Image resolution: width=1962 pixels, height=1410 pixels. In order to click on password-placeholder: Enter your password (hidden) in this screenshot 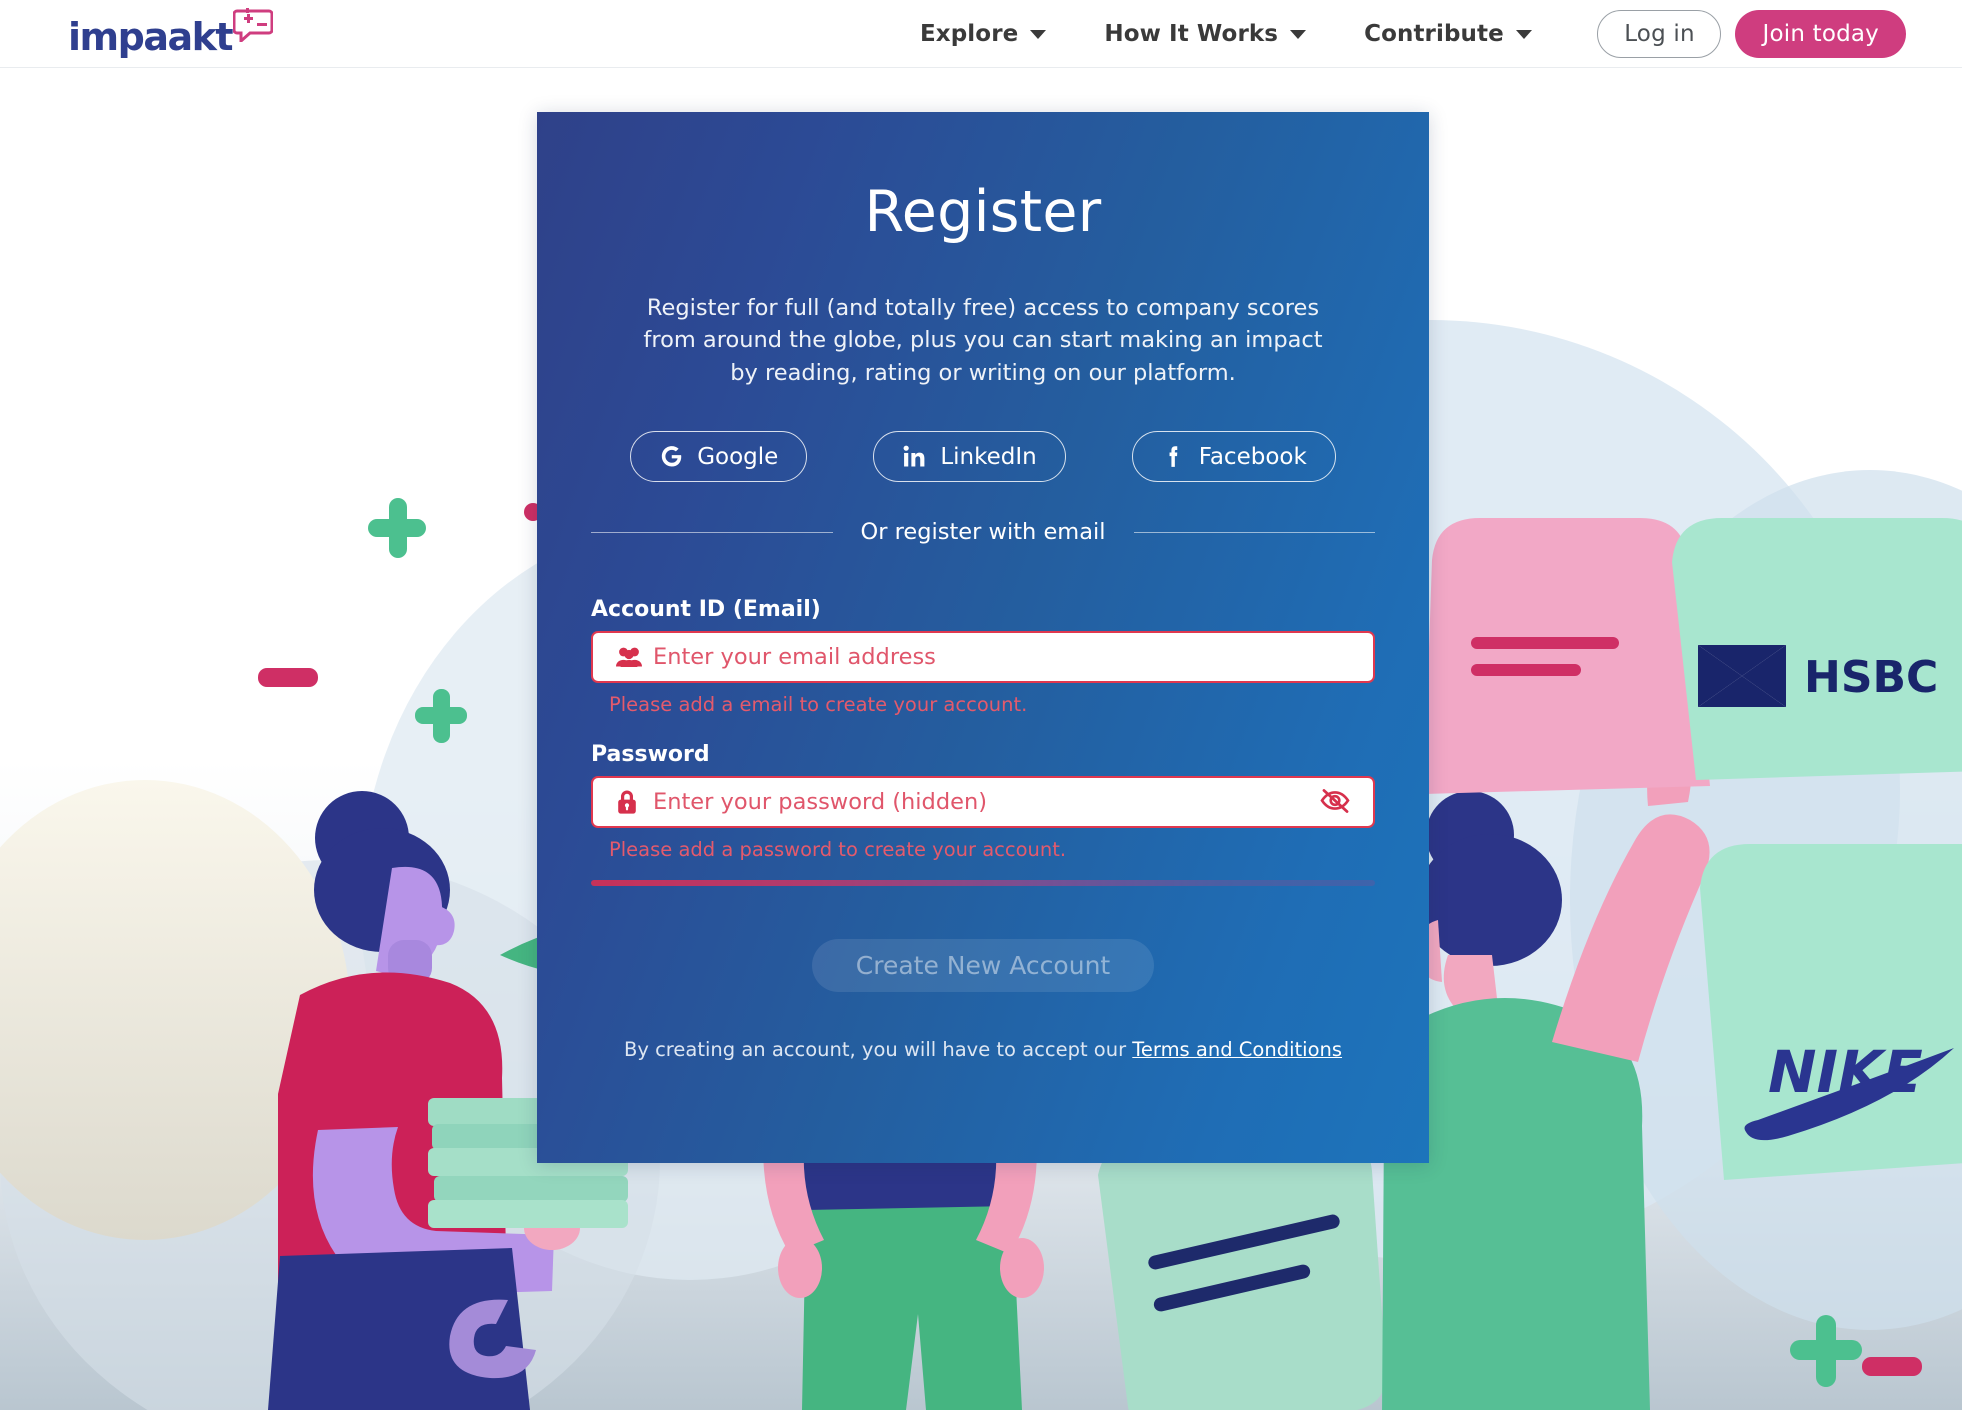, I will do `click(820, 802)`.